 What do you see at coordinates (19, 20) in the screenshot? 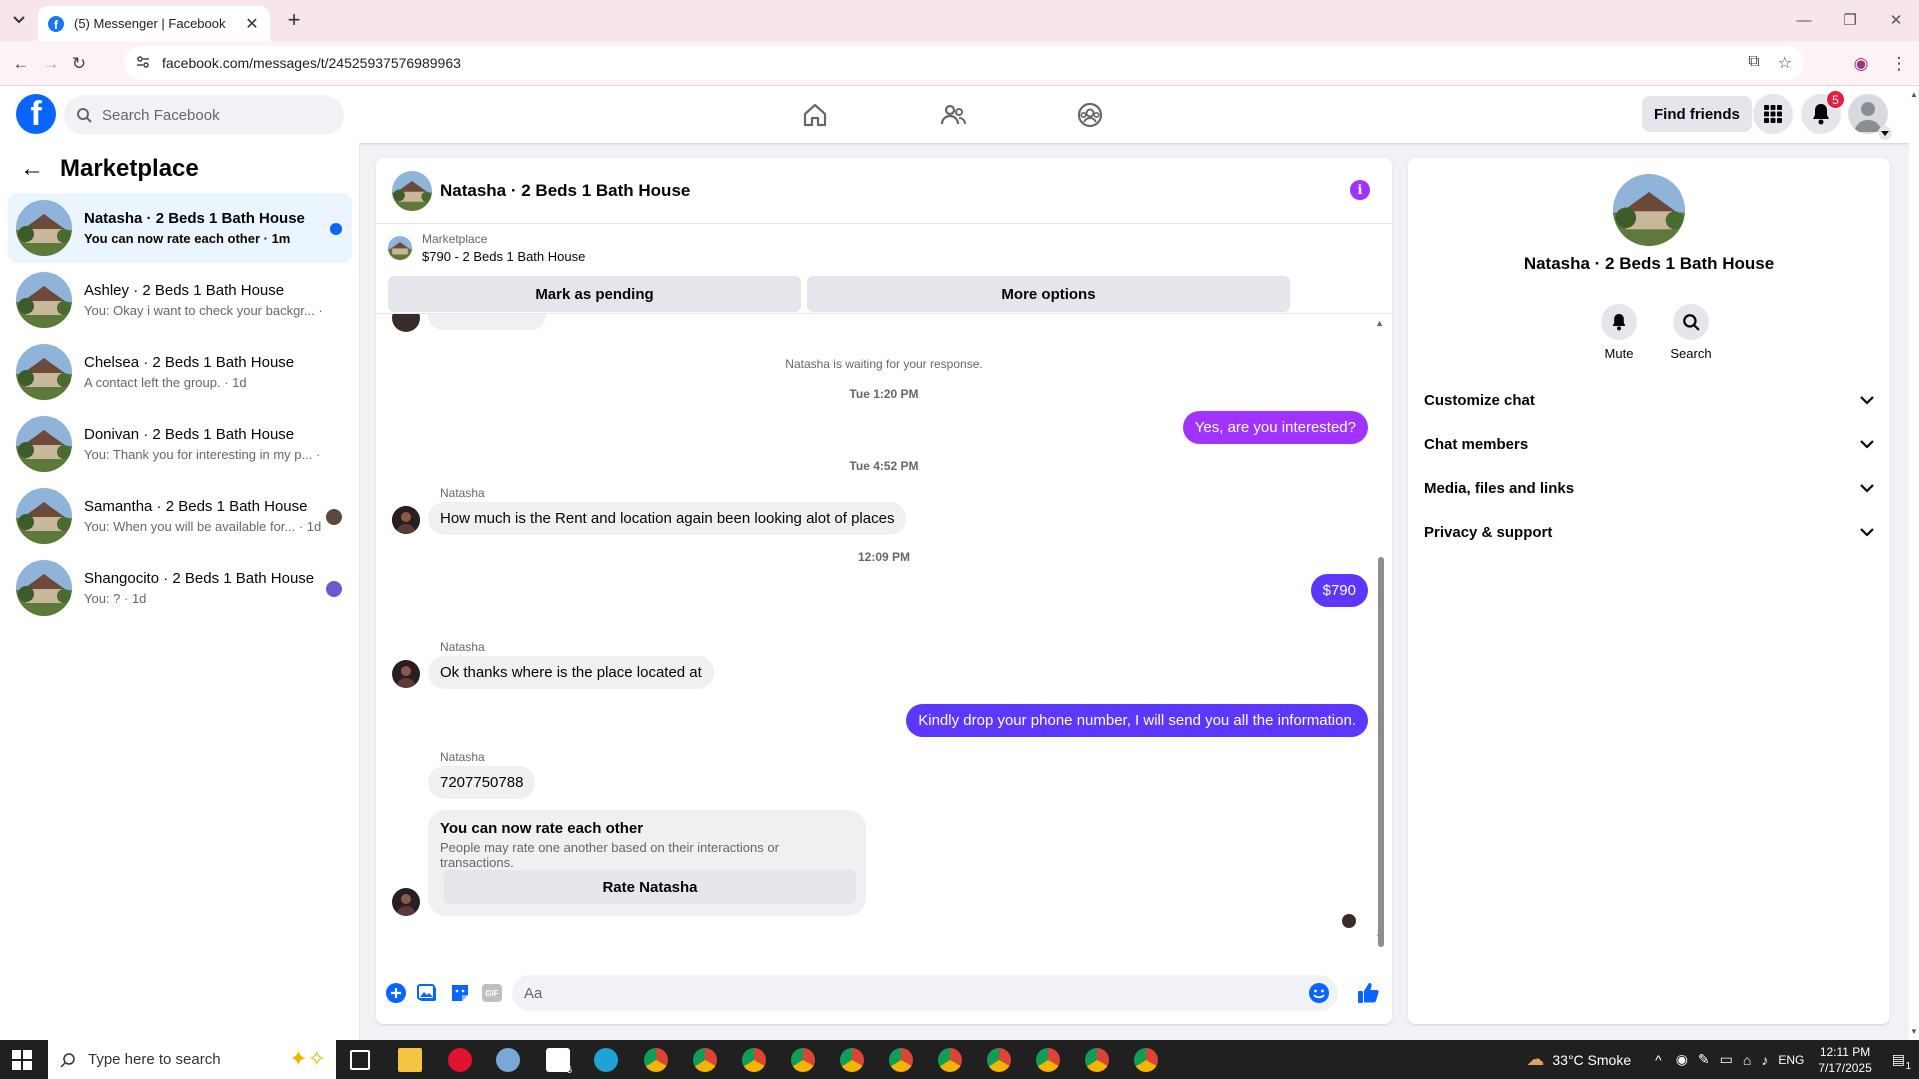
I see `tab-search-button` at bounding box center [19, 20].